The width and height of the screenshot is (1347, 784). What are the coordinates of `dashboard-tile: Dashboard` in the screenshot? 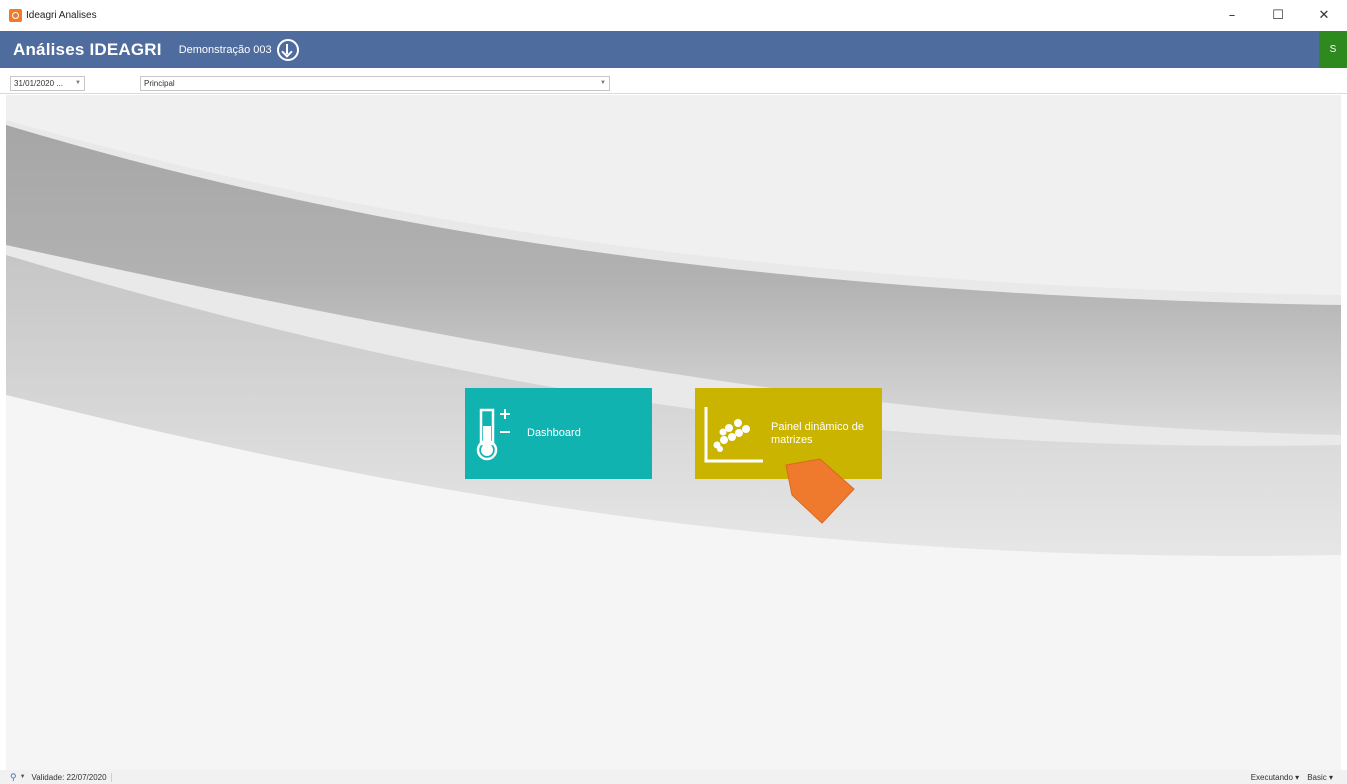 It's located at (558, 433).